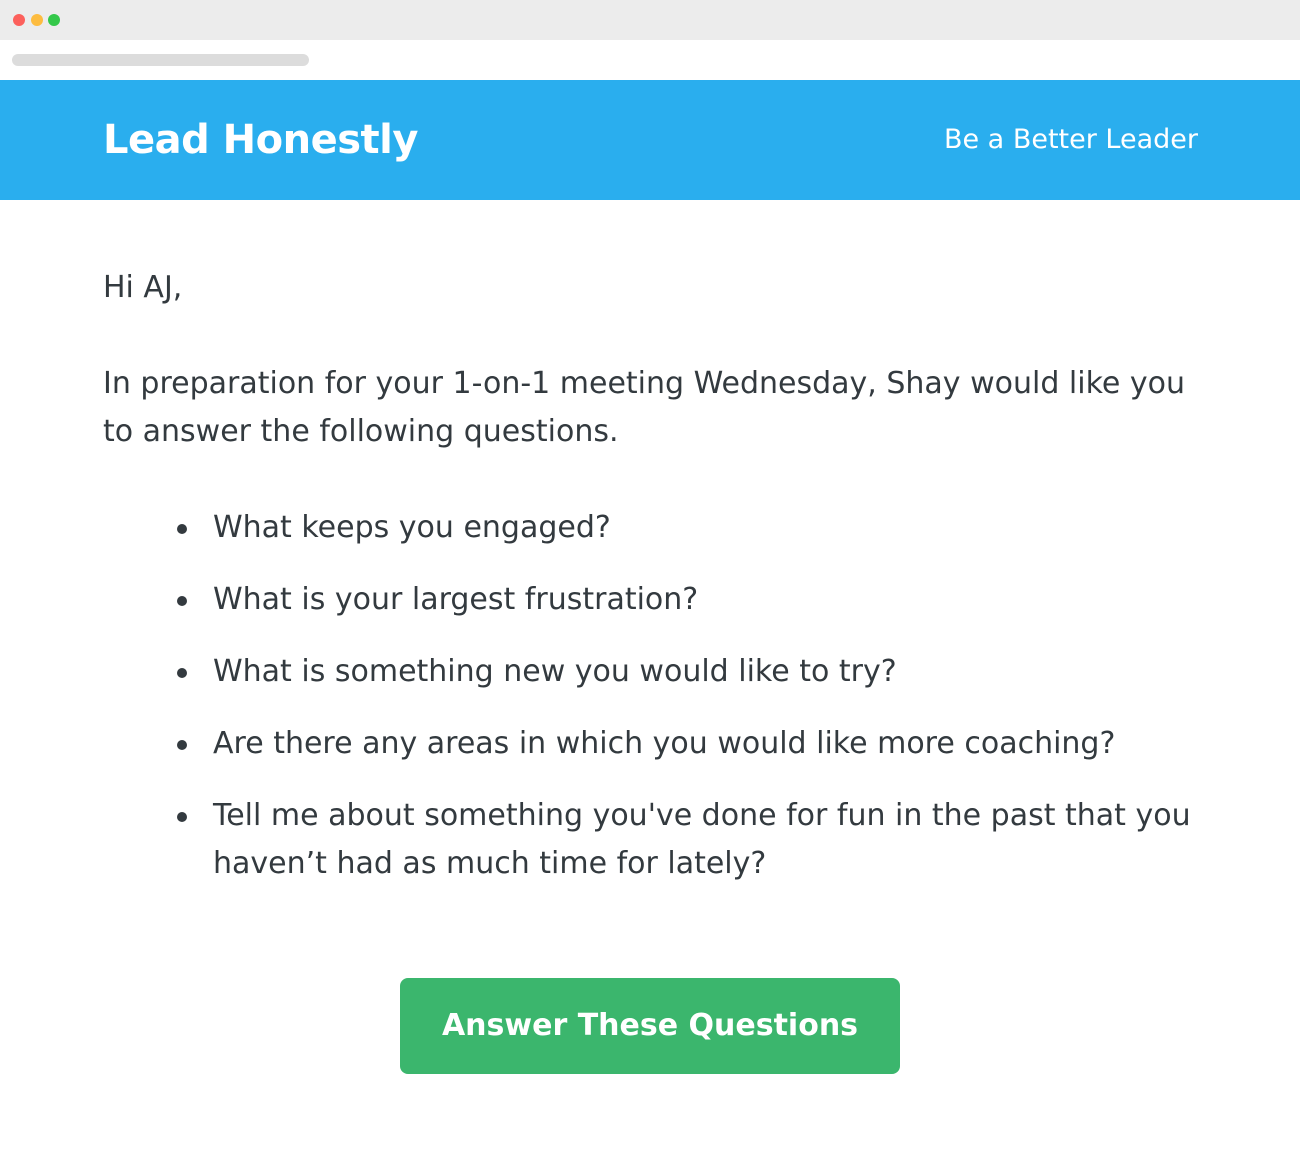 The image size is (1300, 1156). What do you see at coordinates (456, 599) in the screenshot?
I see `question-text: What is your largest frustration?` at bounding box center [456, 599].